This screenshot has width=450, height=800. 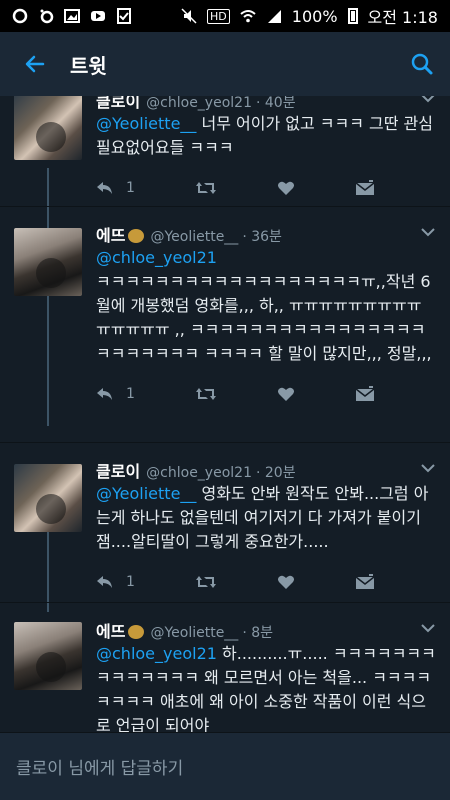 I want to click on search-button, so click(x=422, y=64).